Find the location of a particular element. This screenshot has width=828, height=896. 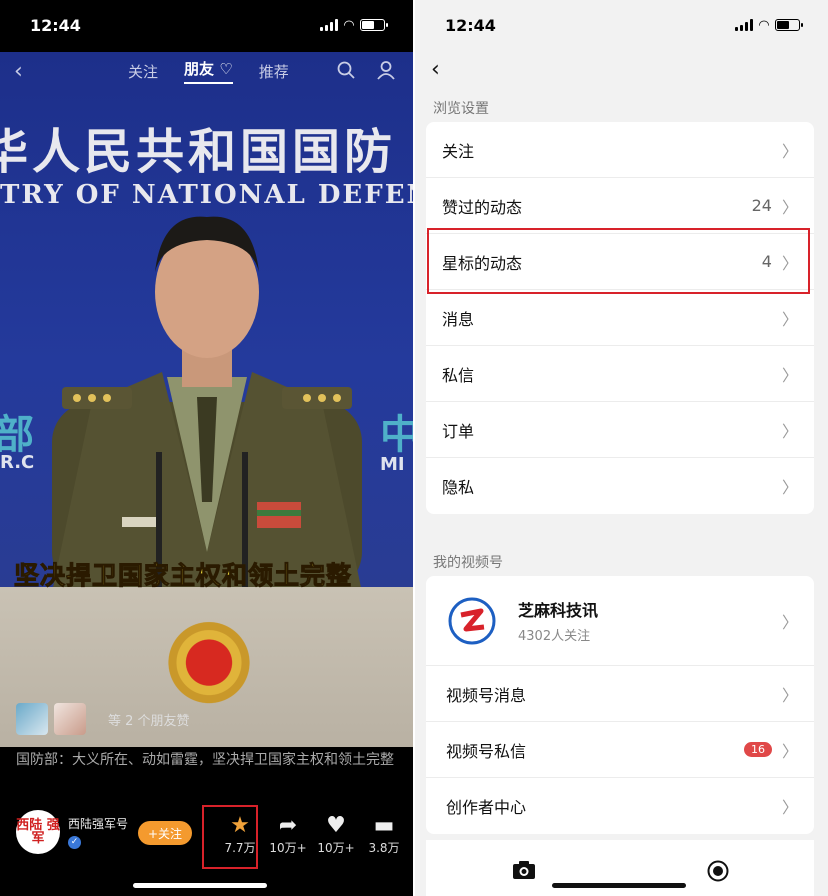

search-icon is located at coordinates (346, 70).